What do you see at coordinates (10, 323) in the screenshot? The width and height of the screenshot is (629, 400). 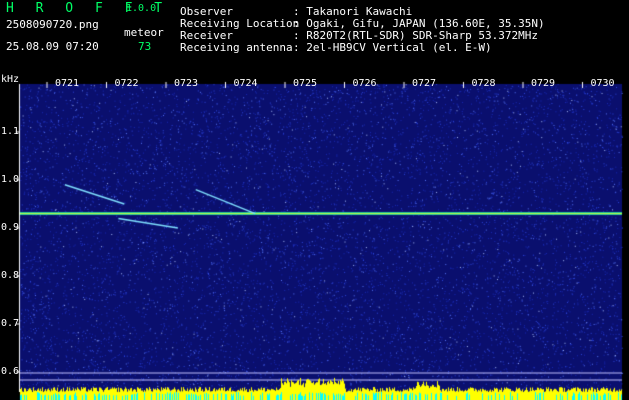 I see `y-tick-label: 0.7` at bounding box center [10, 323].